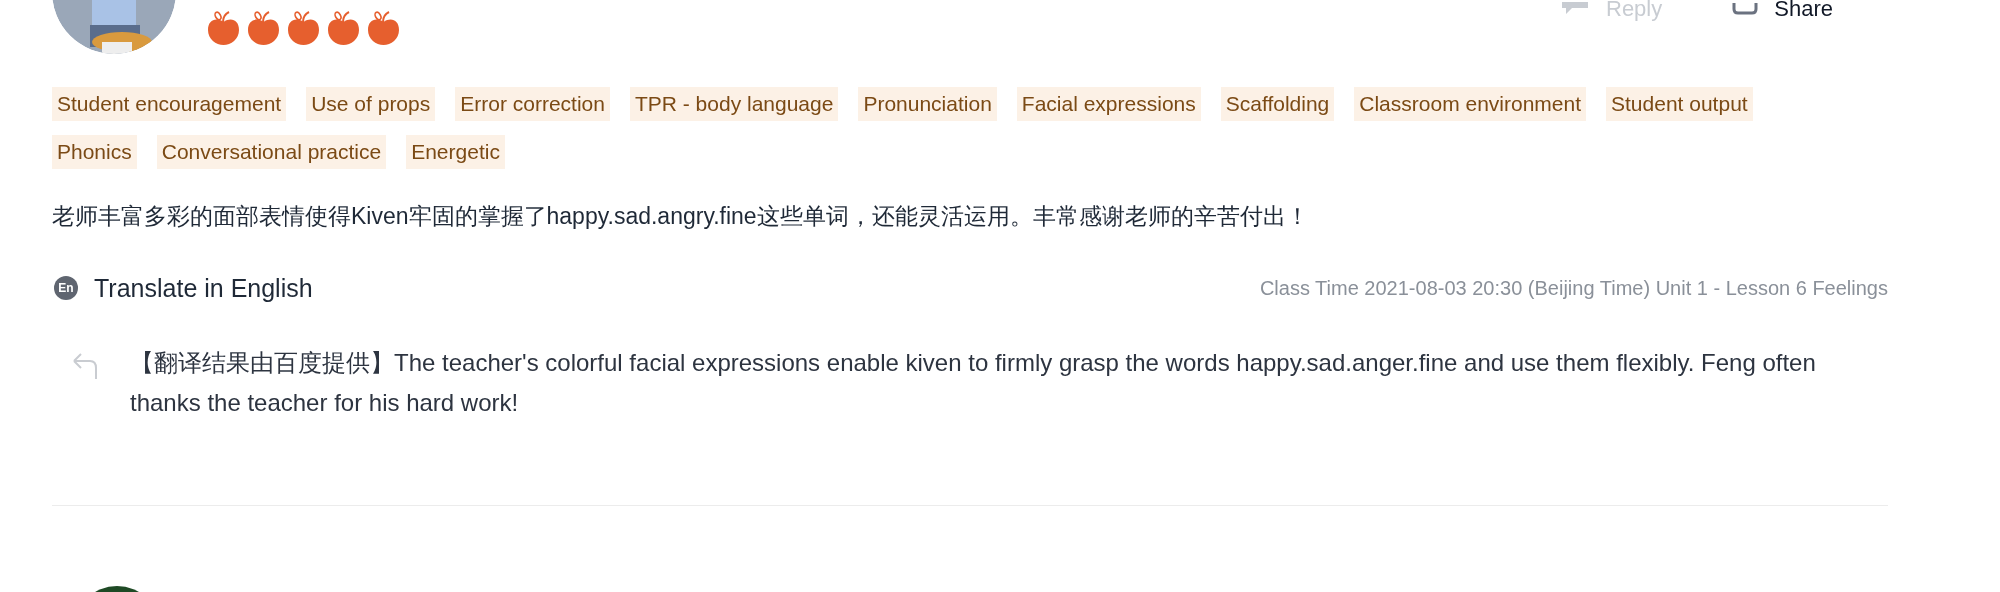  Describe the element at coordinates (1745, 8) in the screenshot. I see `share-icon` at that location.